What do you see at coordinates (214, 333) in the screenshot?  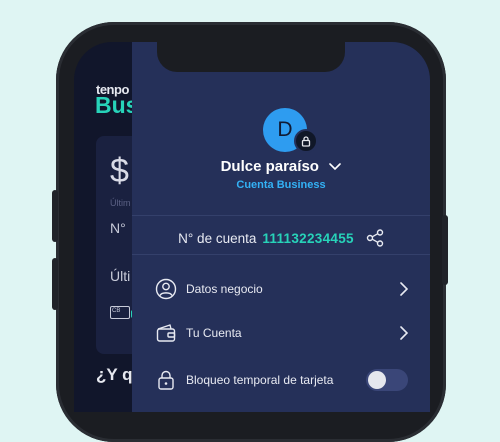 I see `menu-item-label: Tu Cuenta` at bounding box center [214, 333].